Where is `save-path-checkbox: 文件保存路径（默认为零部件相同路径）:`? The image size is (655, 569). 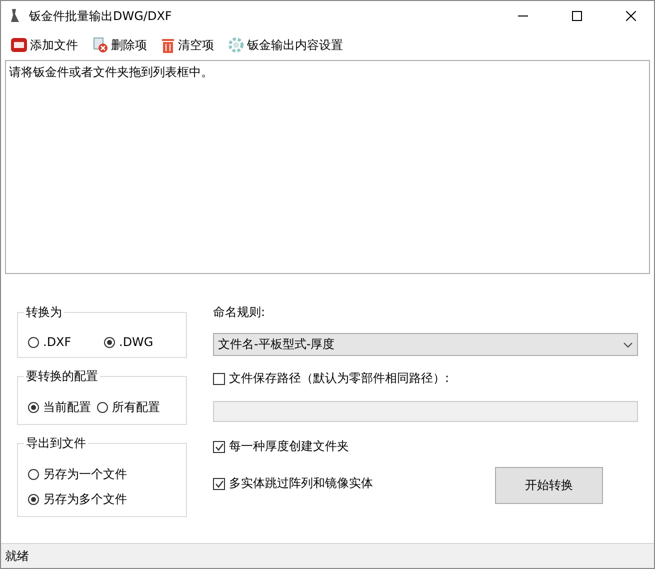 save-path-checkbox: 文件保存路径（默认为零部件相同路径）: is located at coordinates (425, 378).